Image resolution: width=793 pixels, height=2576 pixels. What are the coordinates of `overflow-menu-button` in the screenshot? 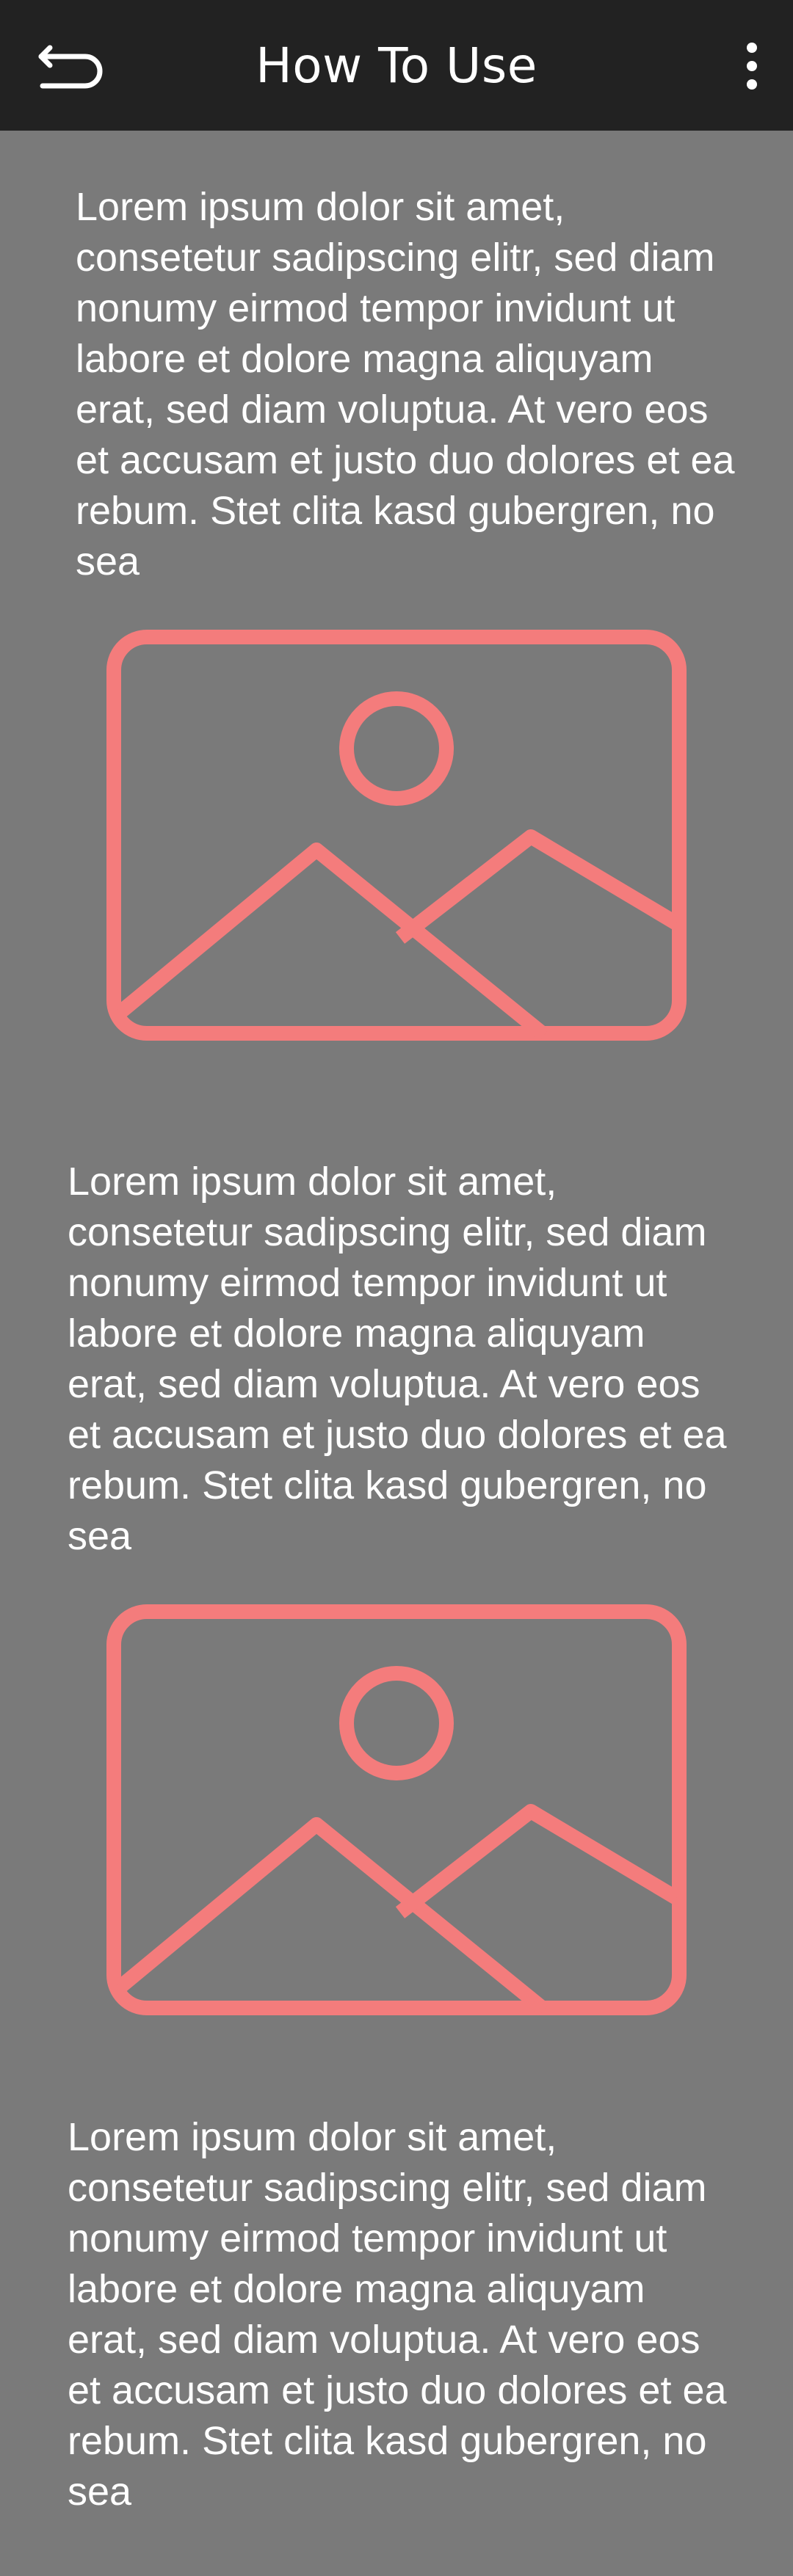 It's located at (752, 66).